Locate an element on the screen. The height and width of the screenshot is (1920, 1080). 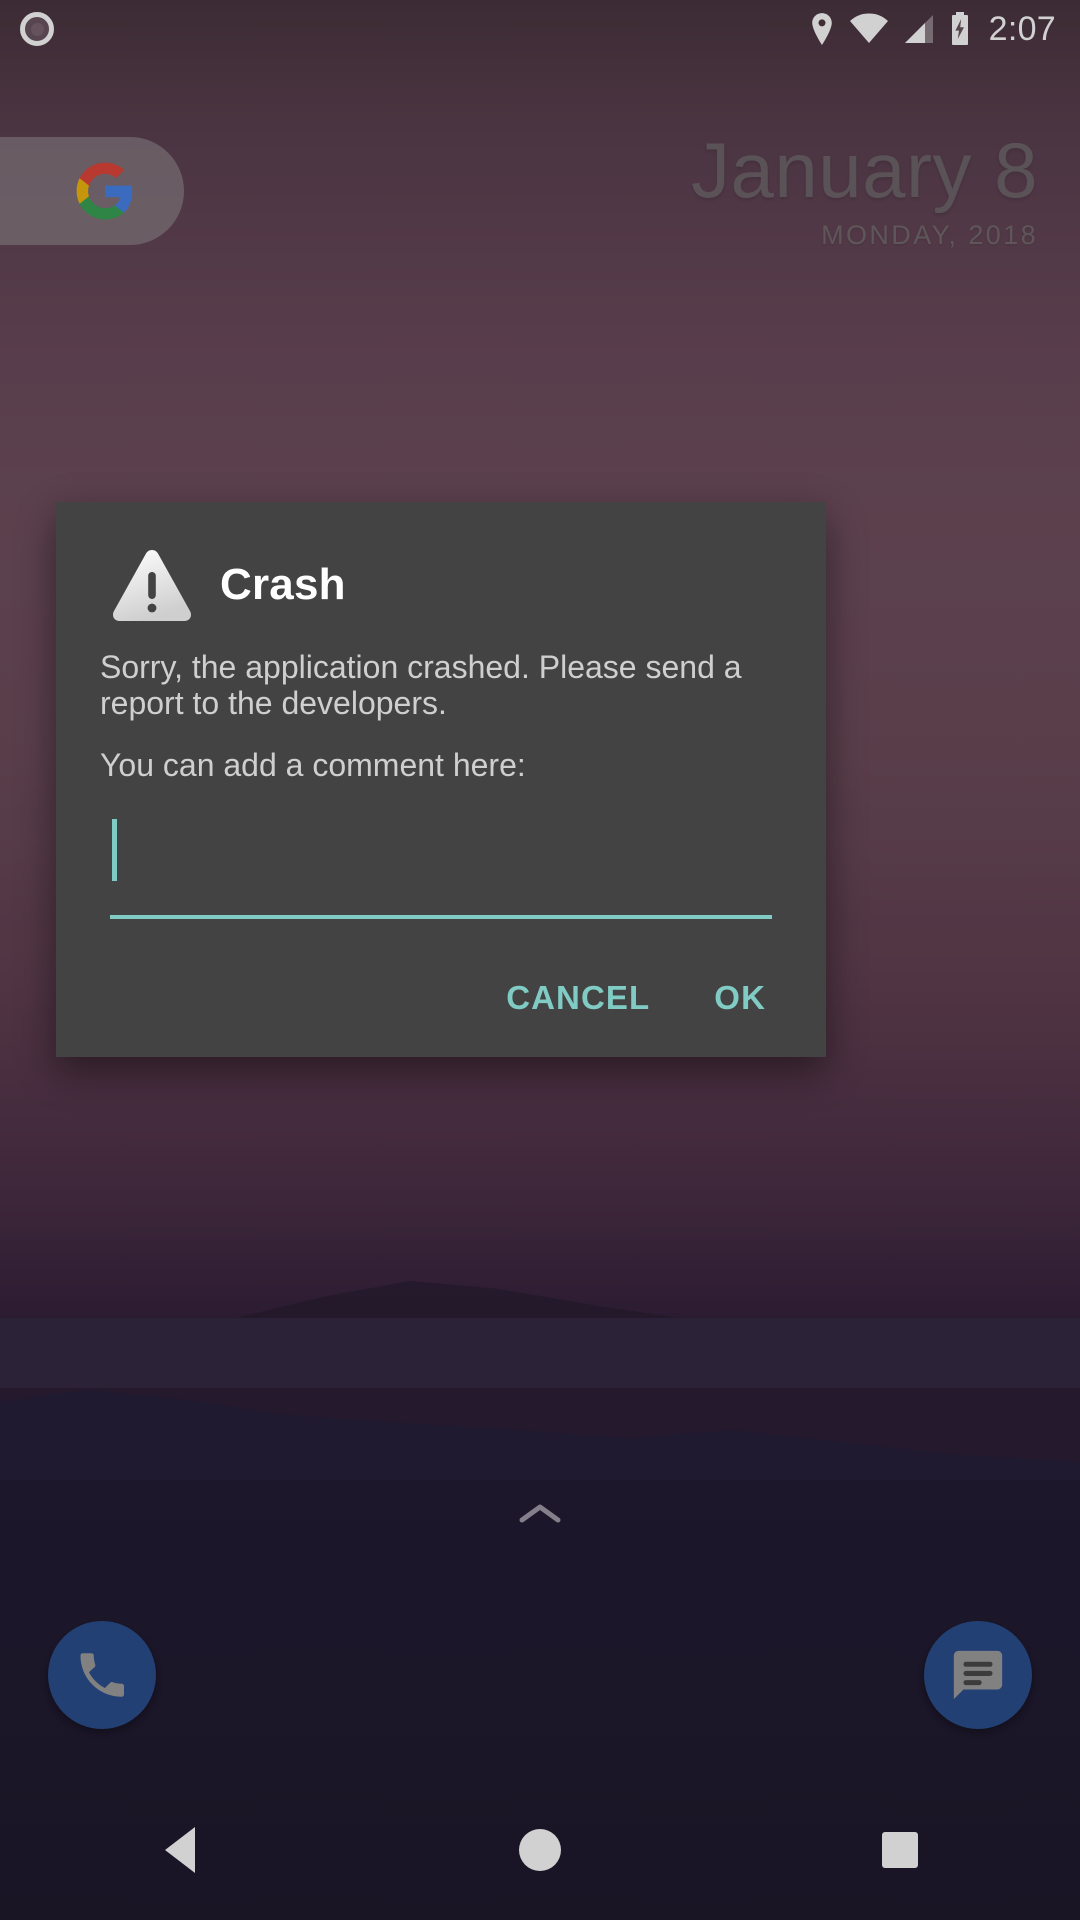
dialog-header: Crash is located at coordinates (441, 585).